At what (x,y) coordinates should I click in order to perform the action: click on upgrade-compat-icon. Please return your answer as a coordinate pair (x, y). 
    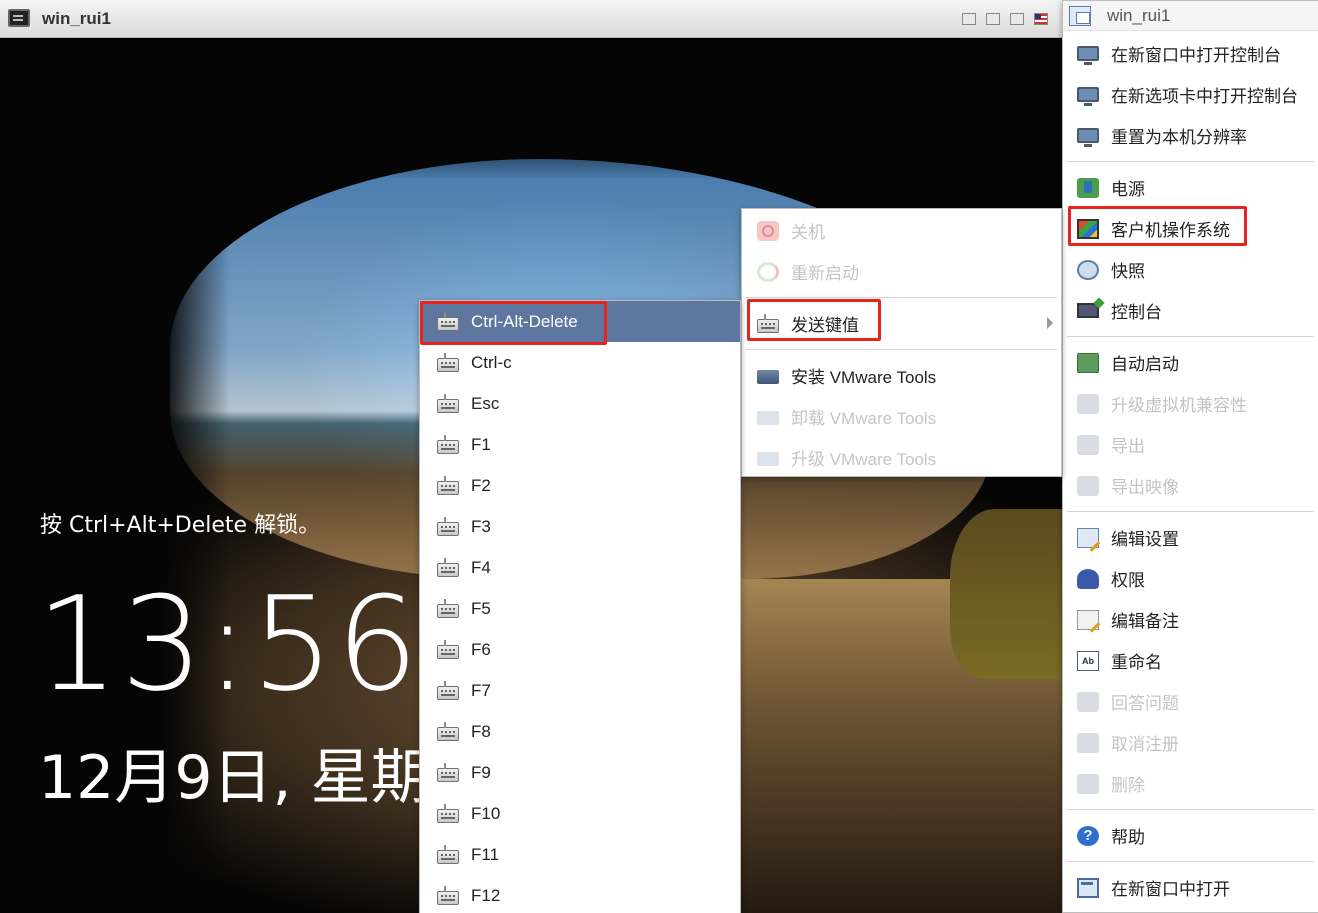
    Looking at the image, I should click on (1088, 403).